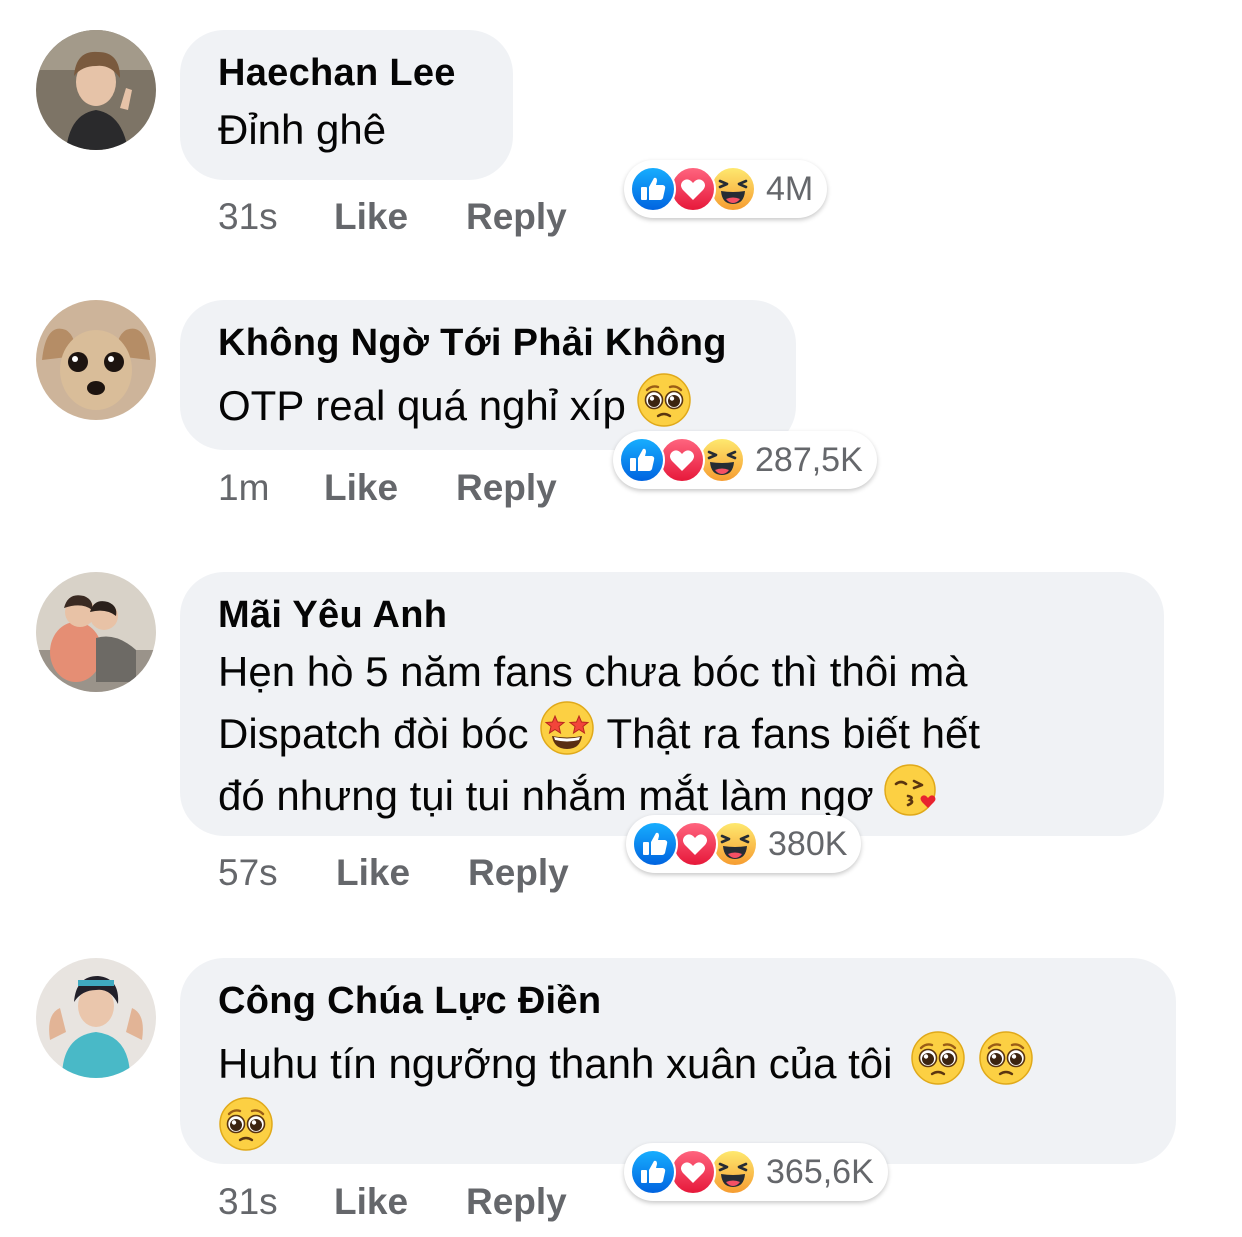 This screenshot has height=1237, width=1242. I want to click on comment-text: OTP real quá nghỉ xíp, so click(488, 403).